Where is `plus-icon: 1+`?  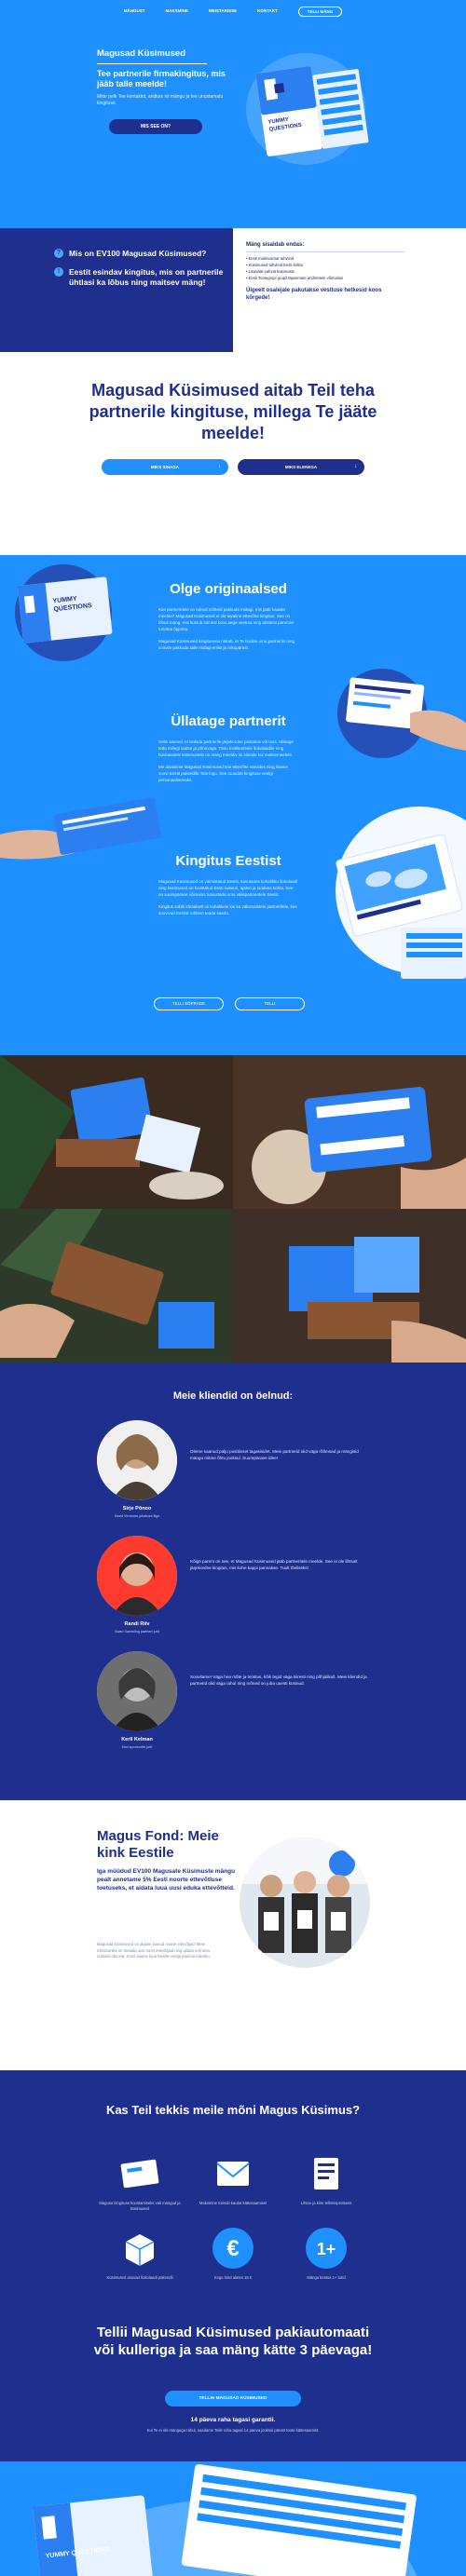
plus-icon: 1+ is located at coordinates (326, 2248).